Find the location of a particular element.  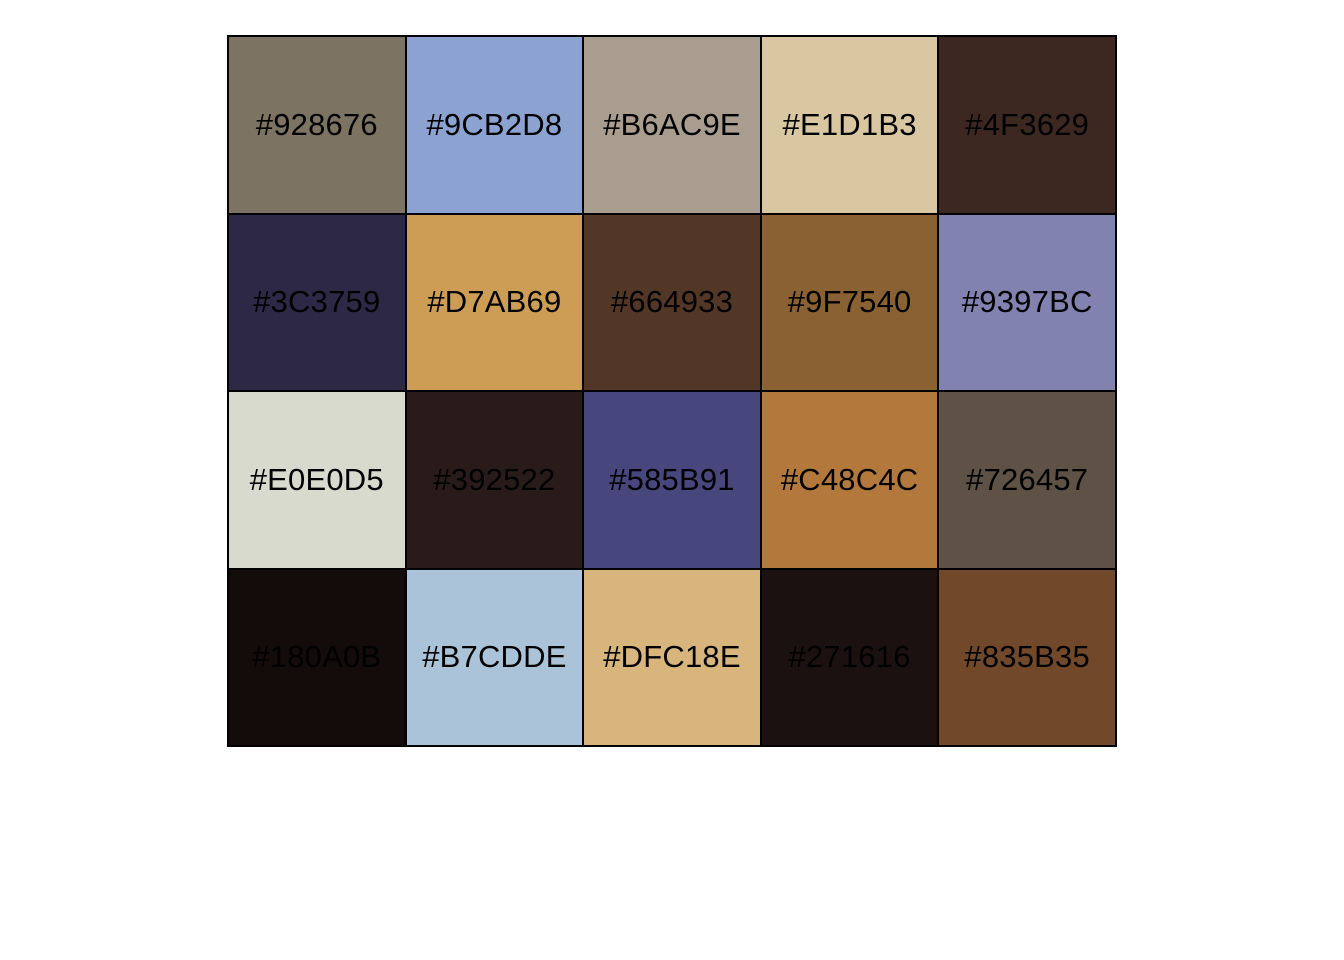

color-swatch: #585B91 is located at coordinates (672, 480).